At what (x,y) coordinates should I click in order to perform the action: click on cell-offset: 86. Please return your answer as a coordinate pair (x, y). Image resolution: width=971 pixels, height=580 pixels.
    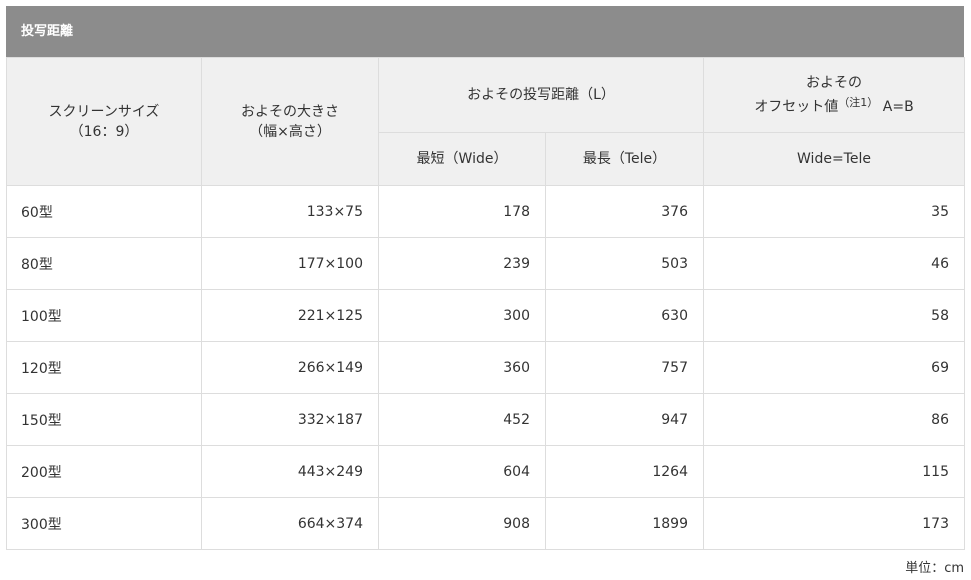
    Looking at the image, I should click on (834, 419).